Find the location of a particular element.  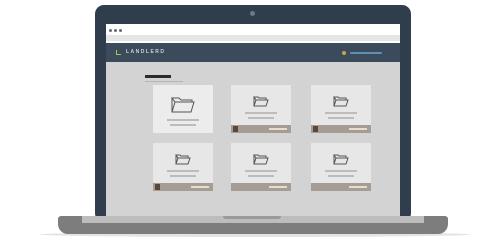

page-title-divider is located at coordinates (164, 81).